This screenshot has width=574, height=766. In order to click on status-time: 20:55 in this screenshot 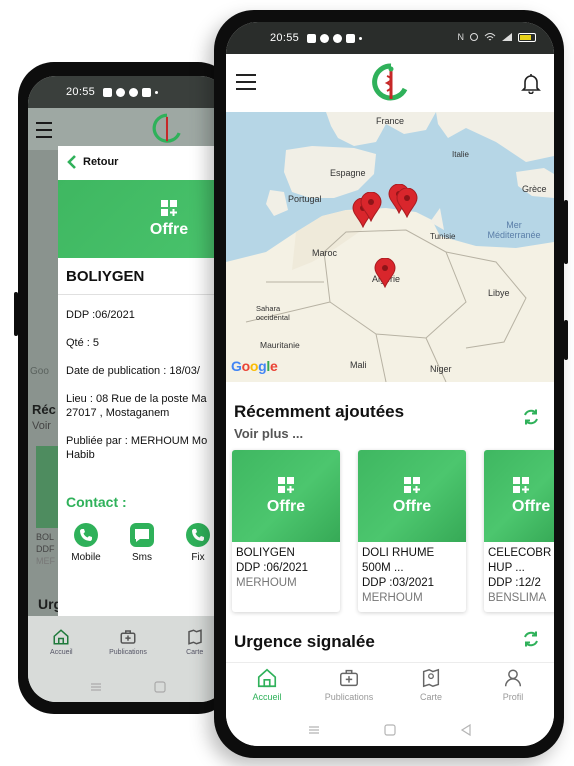, I will do `click(285, 38)`.